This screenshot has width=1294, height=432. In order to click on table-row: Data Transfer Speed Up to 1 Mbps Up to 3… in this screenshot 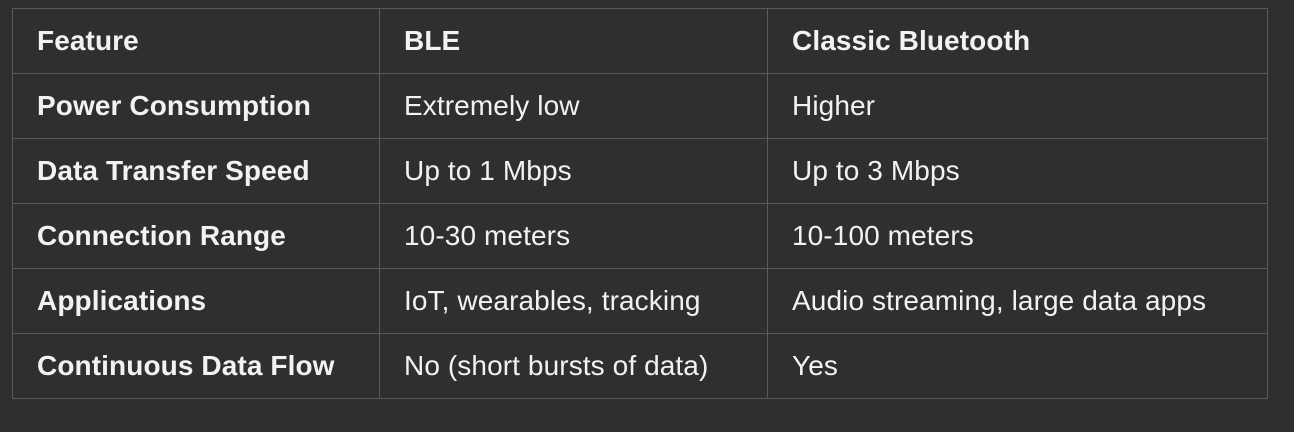, I will do `click(640, 171)`.